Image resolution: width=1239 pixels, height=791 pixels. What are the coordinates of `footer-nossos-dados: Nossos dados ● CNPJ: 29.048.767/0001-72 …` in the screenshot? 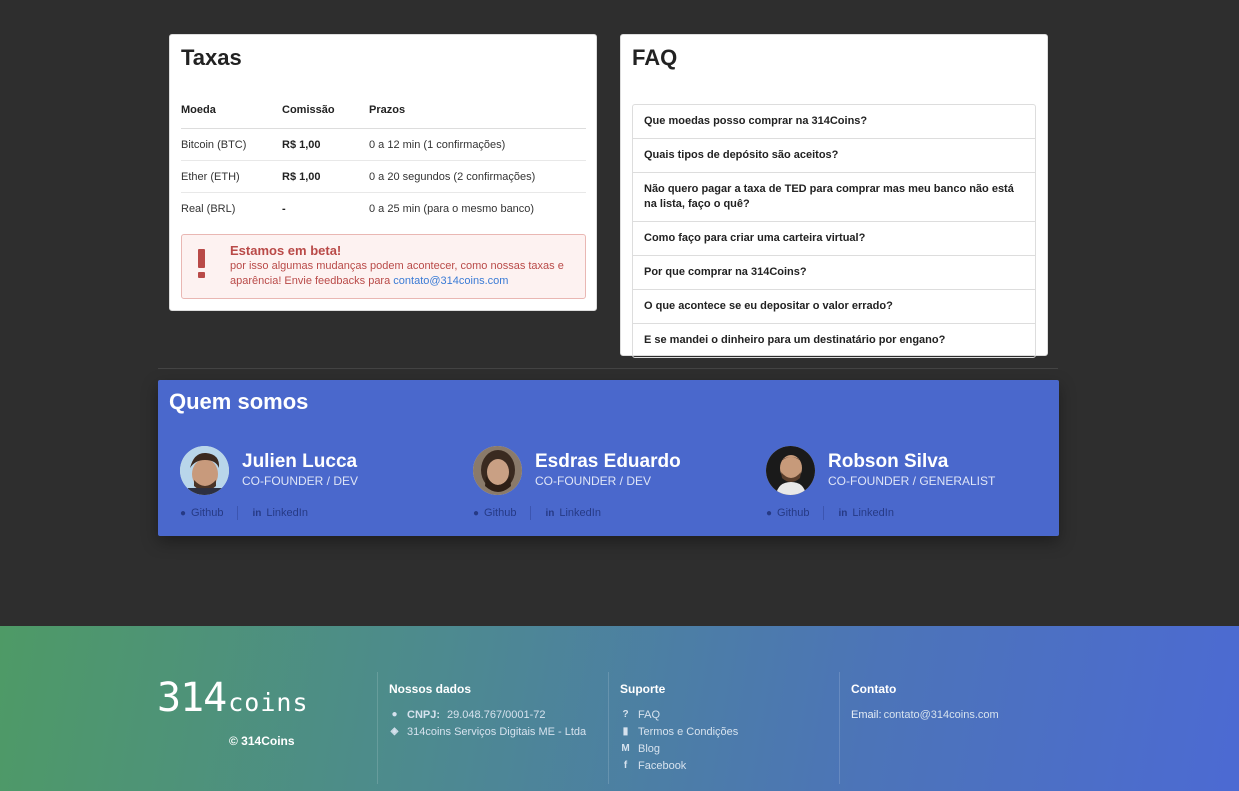 It's located at (492, 728).